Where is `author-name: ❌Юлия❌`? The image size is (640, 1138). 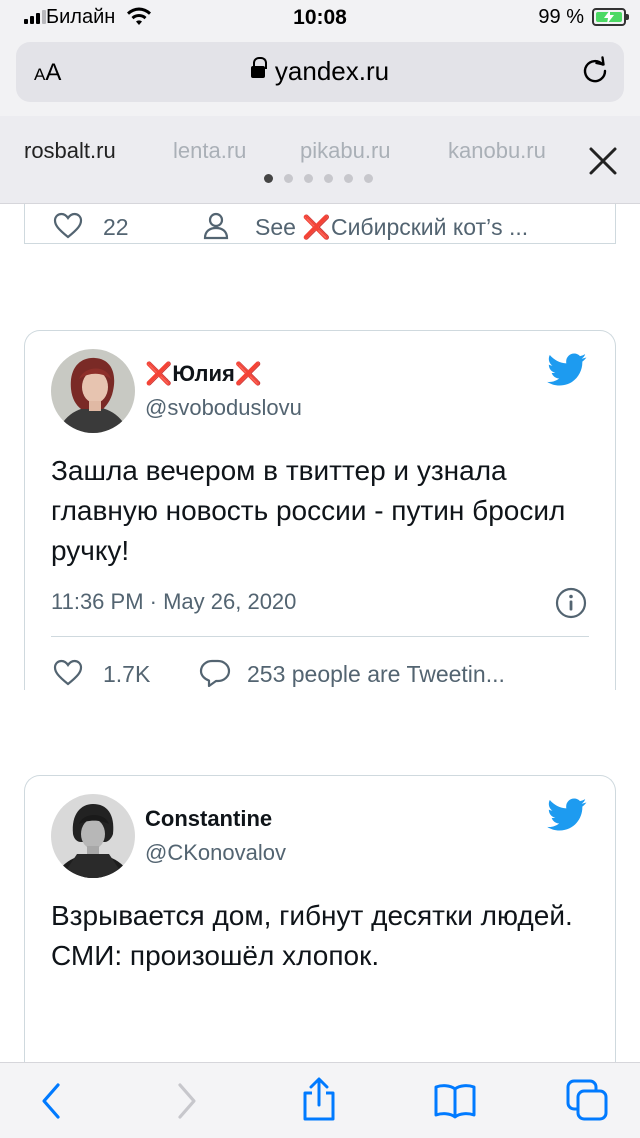 author-name: ❌Юлия❌ is located at coordinates (203, 374).